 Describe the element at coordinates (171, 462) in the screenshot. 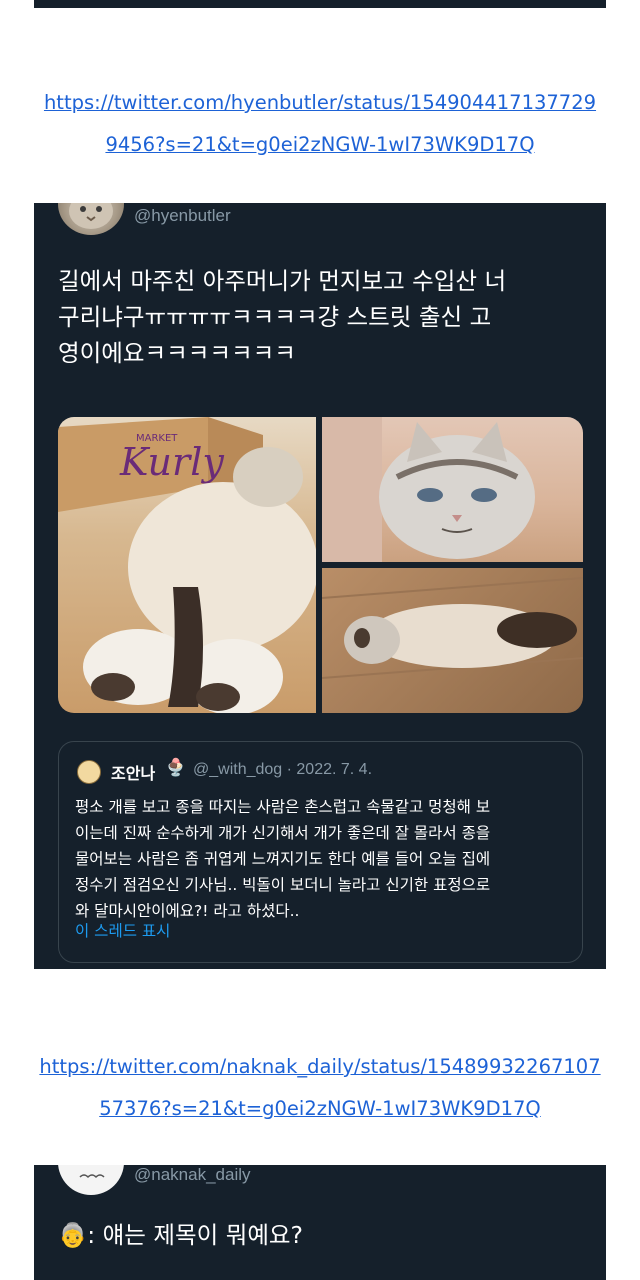

I see `box-brand-text: Kurly` at that location.